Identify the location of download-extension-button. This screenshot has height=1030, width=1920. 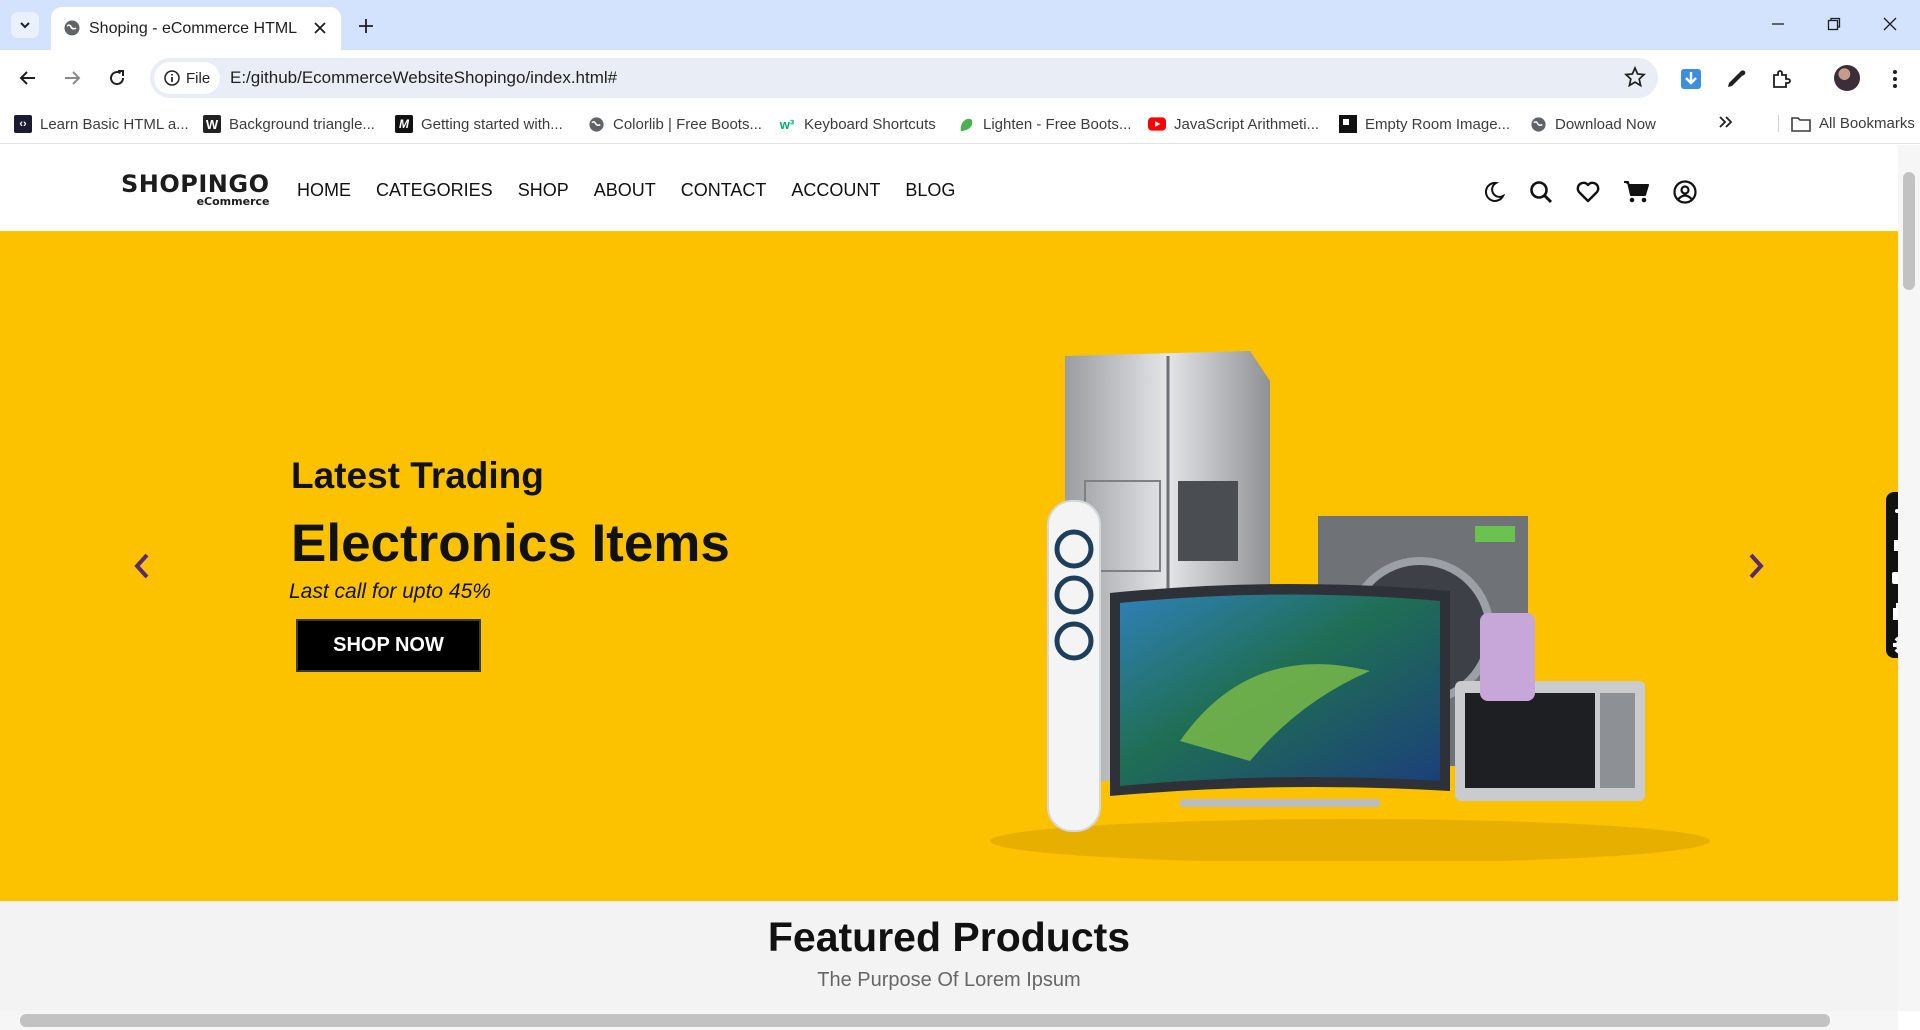
(1691, 79).